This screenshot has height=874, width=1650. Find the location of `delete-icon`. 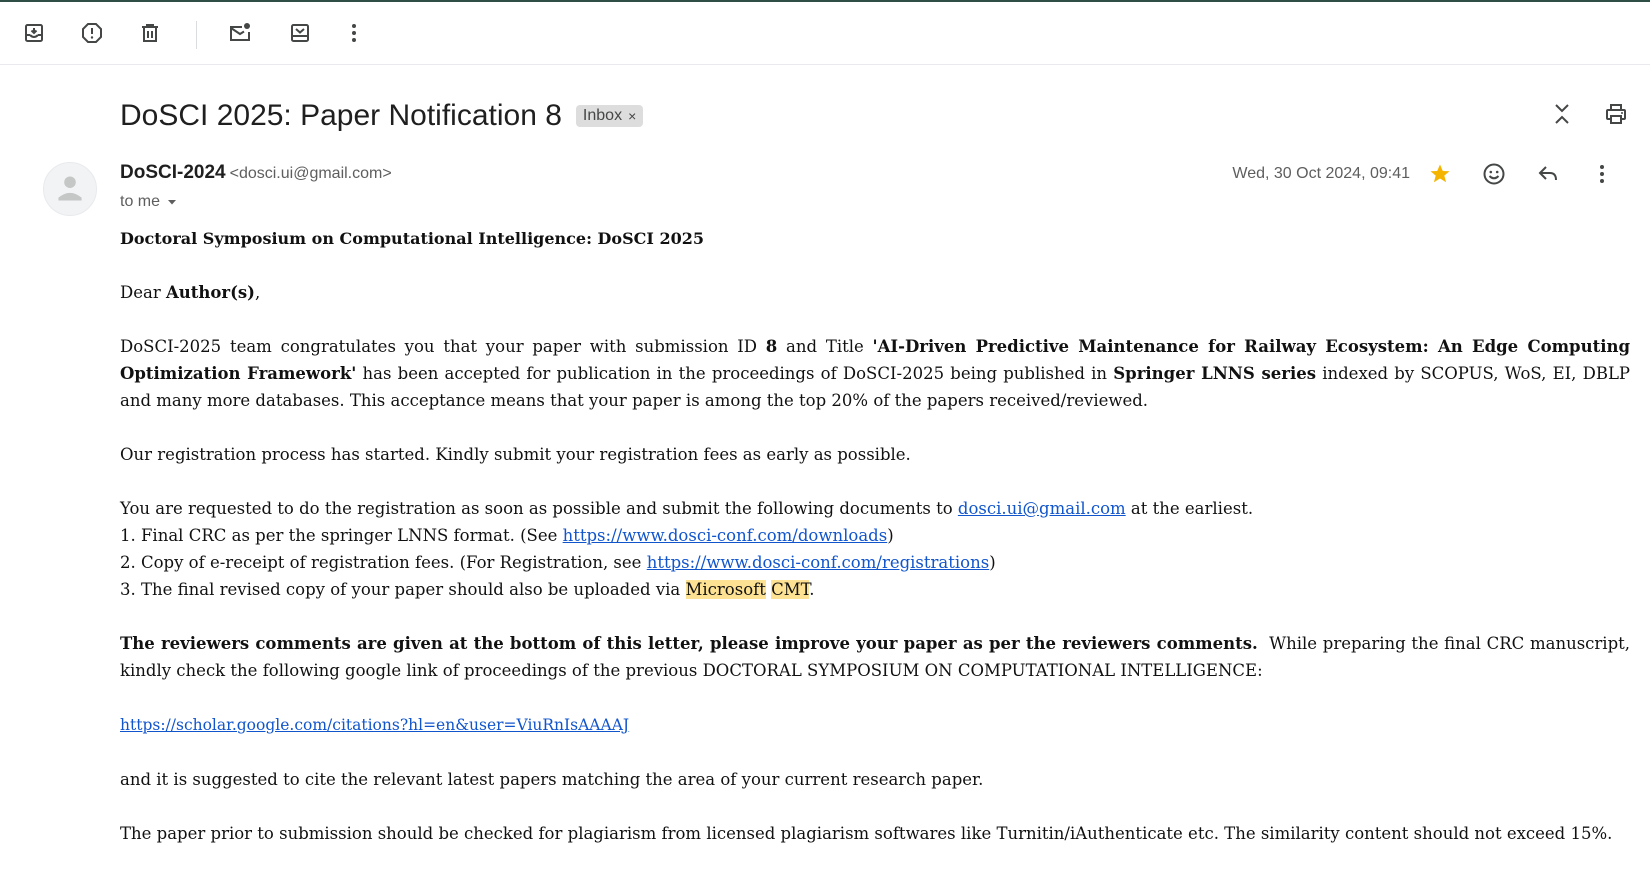

delete-icon is located at coordinates (150, 33).